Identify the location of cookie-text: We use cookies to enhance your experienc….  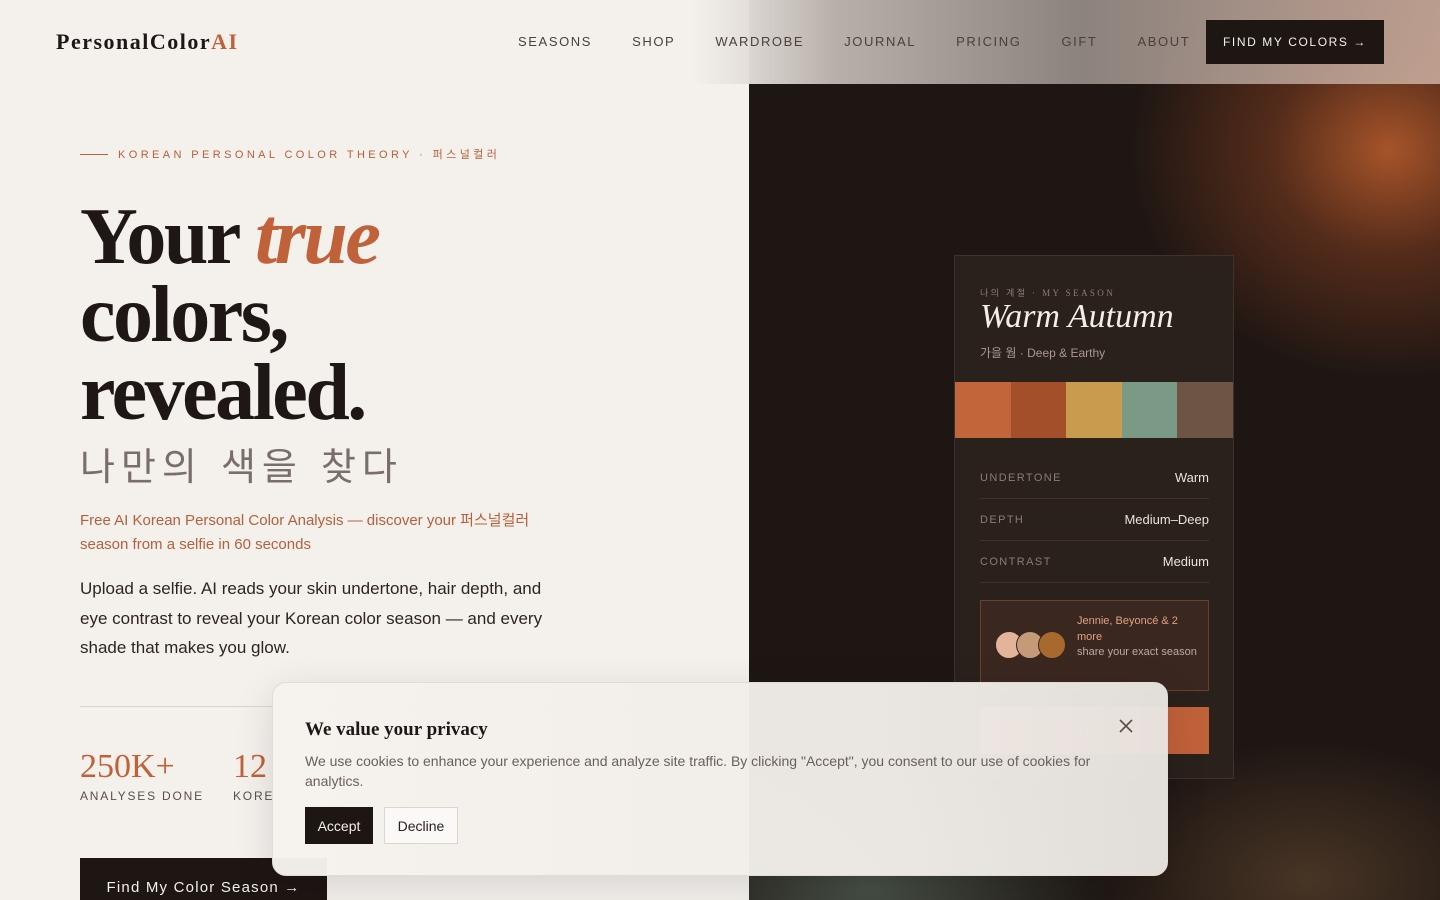
(698, 771).